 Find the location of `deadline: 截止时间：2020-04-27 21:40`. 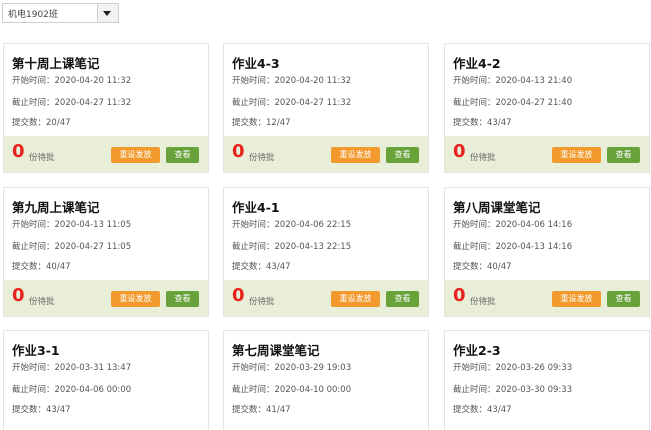

deadline: 截止时间：2020-04-27 21:40 is located at coordinates (513, 103).